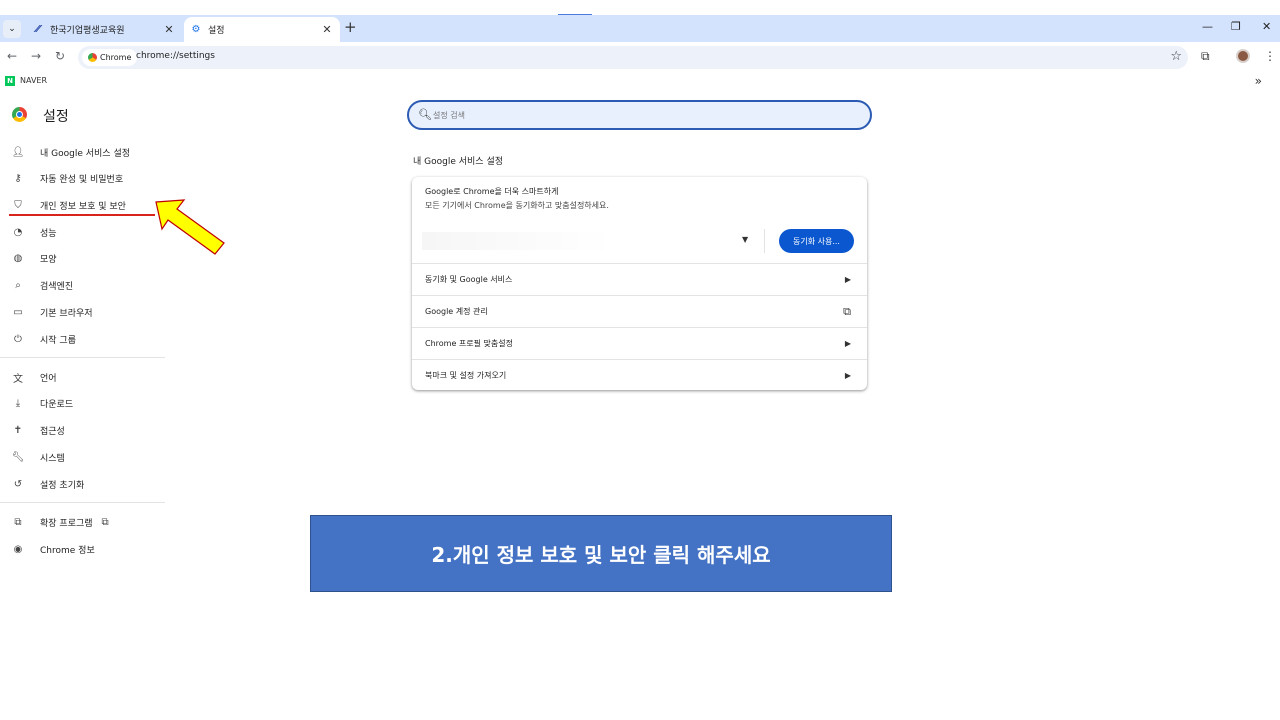 Image resolution: width=1280 pixels, height=720 pixels. I want to click on sidebar-item-appearance: ◍ 모양, so click(33, 258).